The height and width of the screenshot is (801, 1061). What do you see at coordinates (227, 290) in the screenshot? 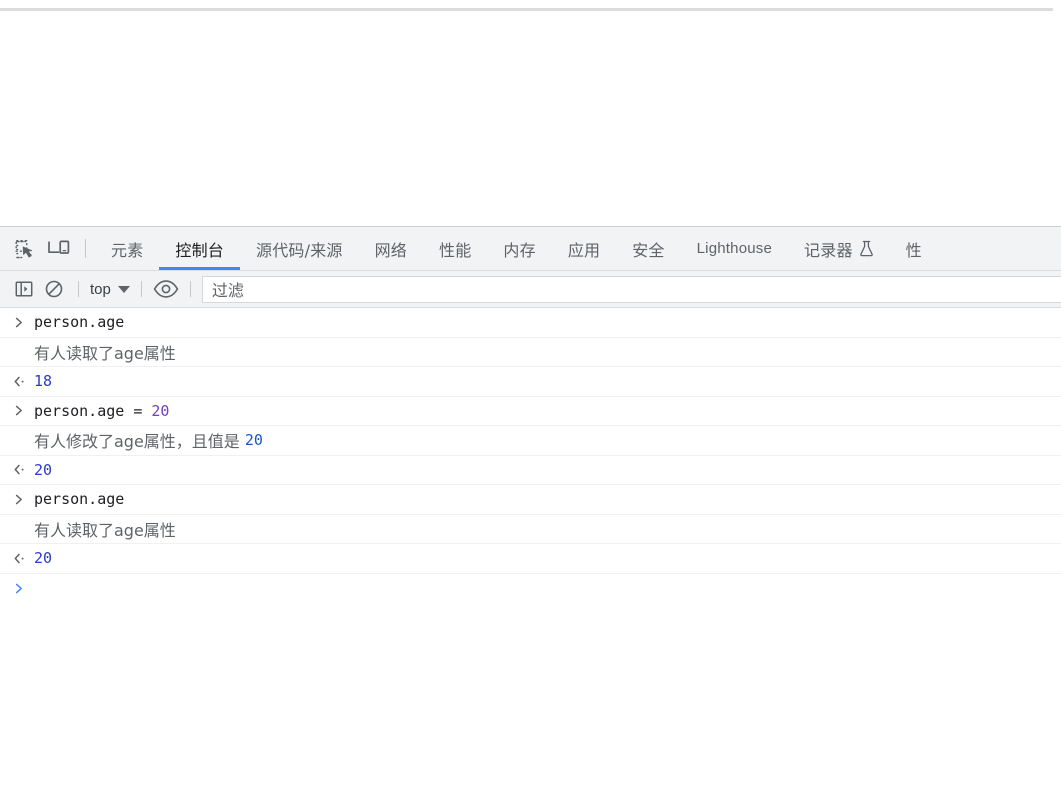
I see `filter-placeholder: 过滤` at bounding box center [227, 290].